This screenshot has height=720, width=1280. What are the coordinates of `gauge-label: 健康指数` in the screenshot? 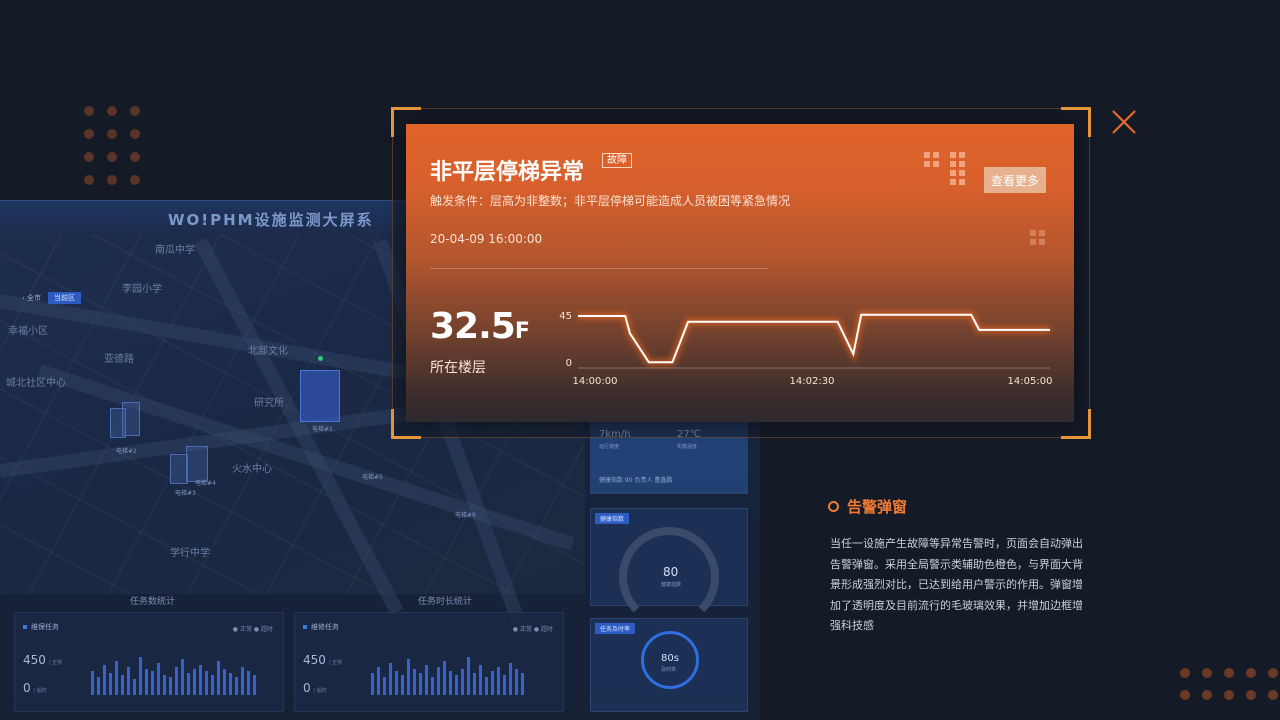 It's located at (671, 585).